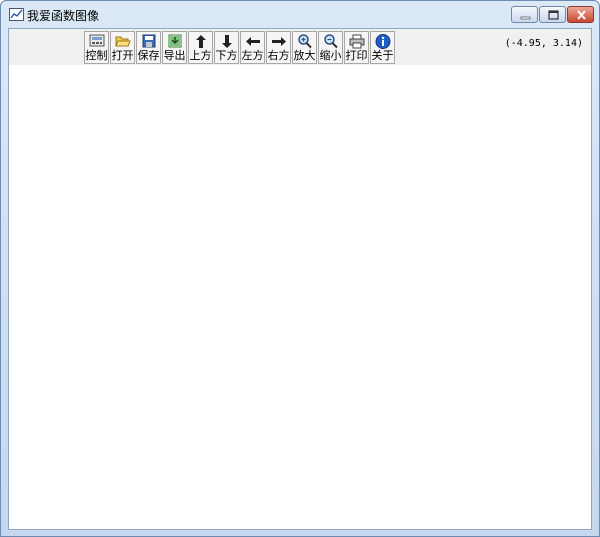  I want to click on control-button: 控制, so click(96, 47).